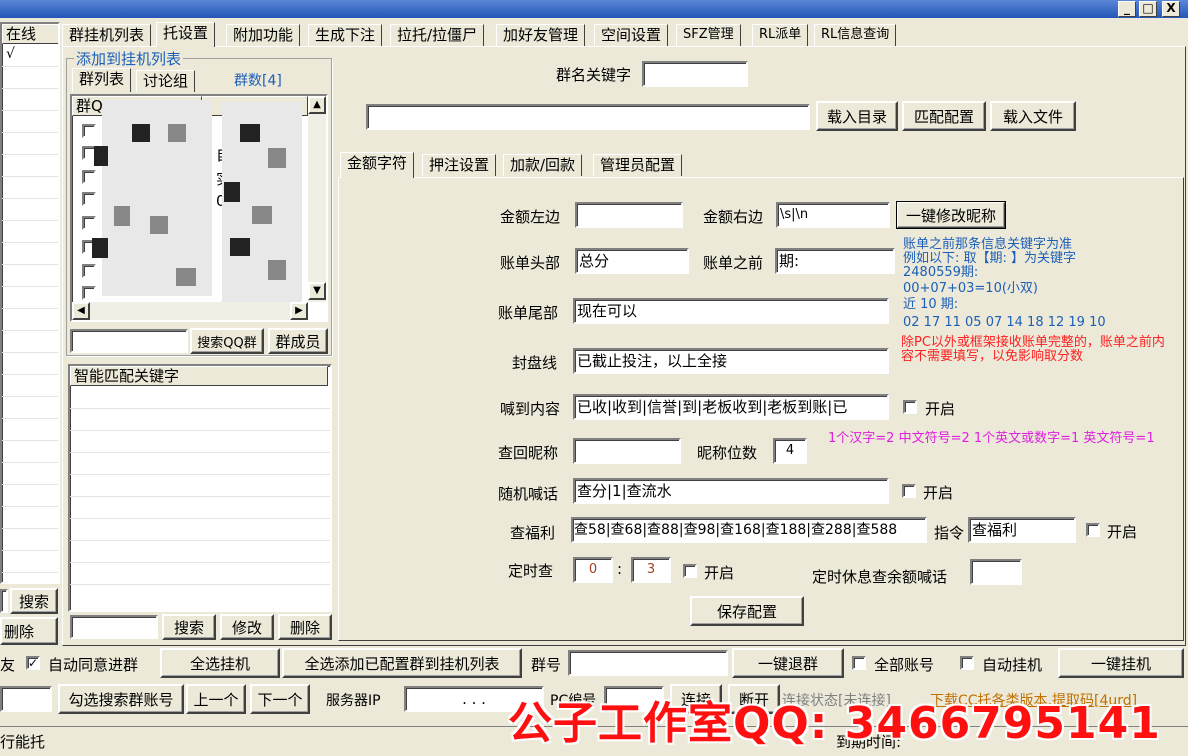 The image size is (1188, 756). Describe the element at coordinates (594, 9) in the screenshot. I see `title-bar: _ □ X` at that location.